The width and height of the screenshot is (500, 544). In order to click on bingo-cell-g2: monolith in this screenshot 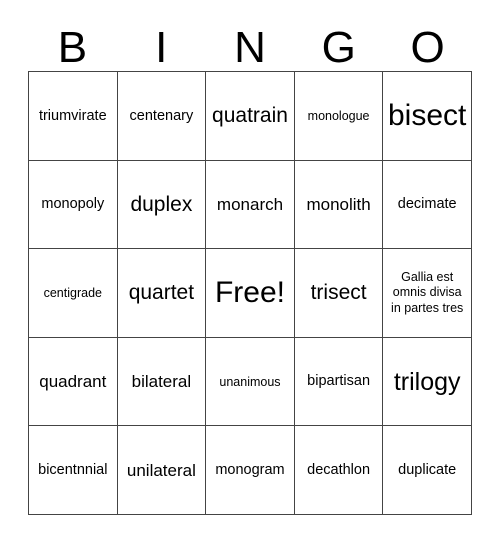, I will do `click(339, 205)`.